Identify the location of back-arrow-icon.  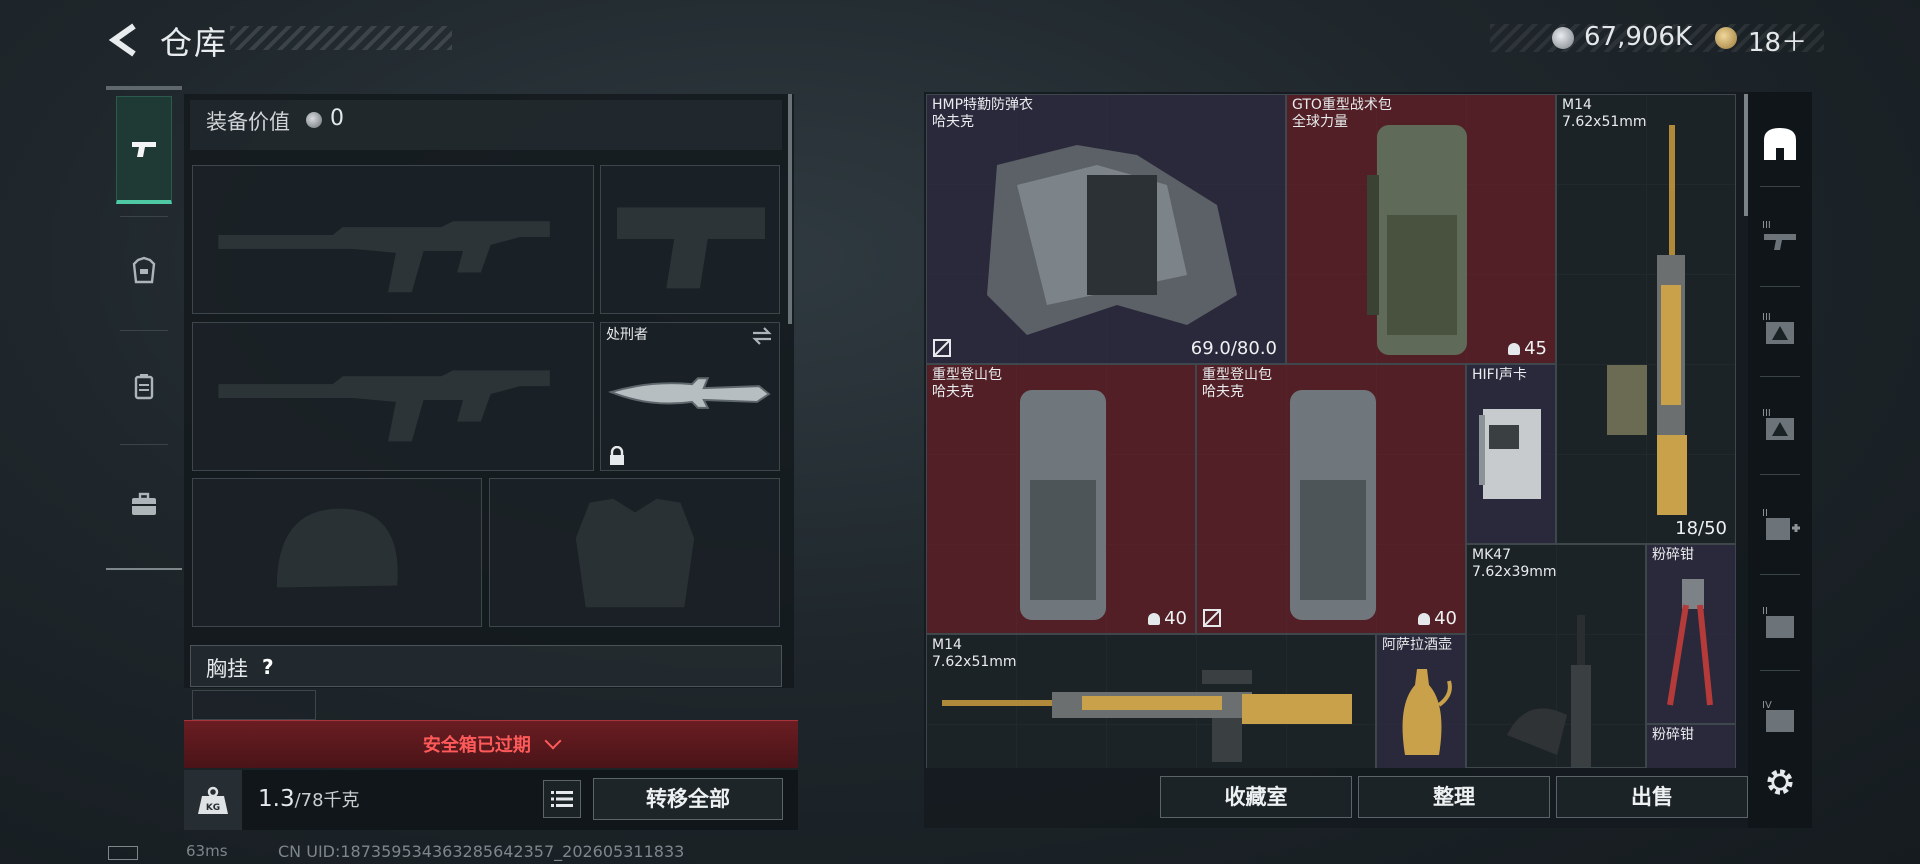
(124, 40).